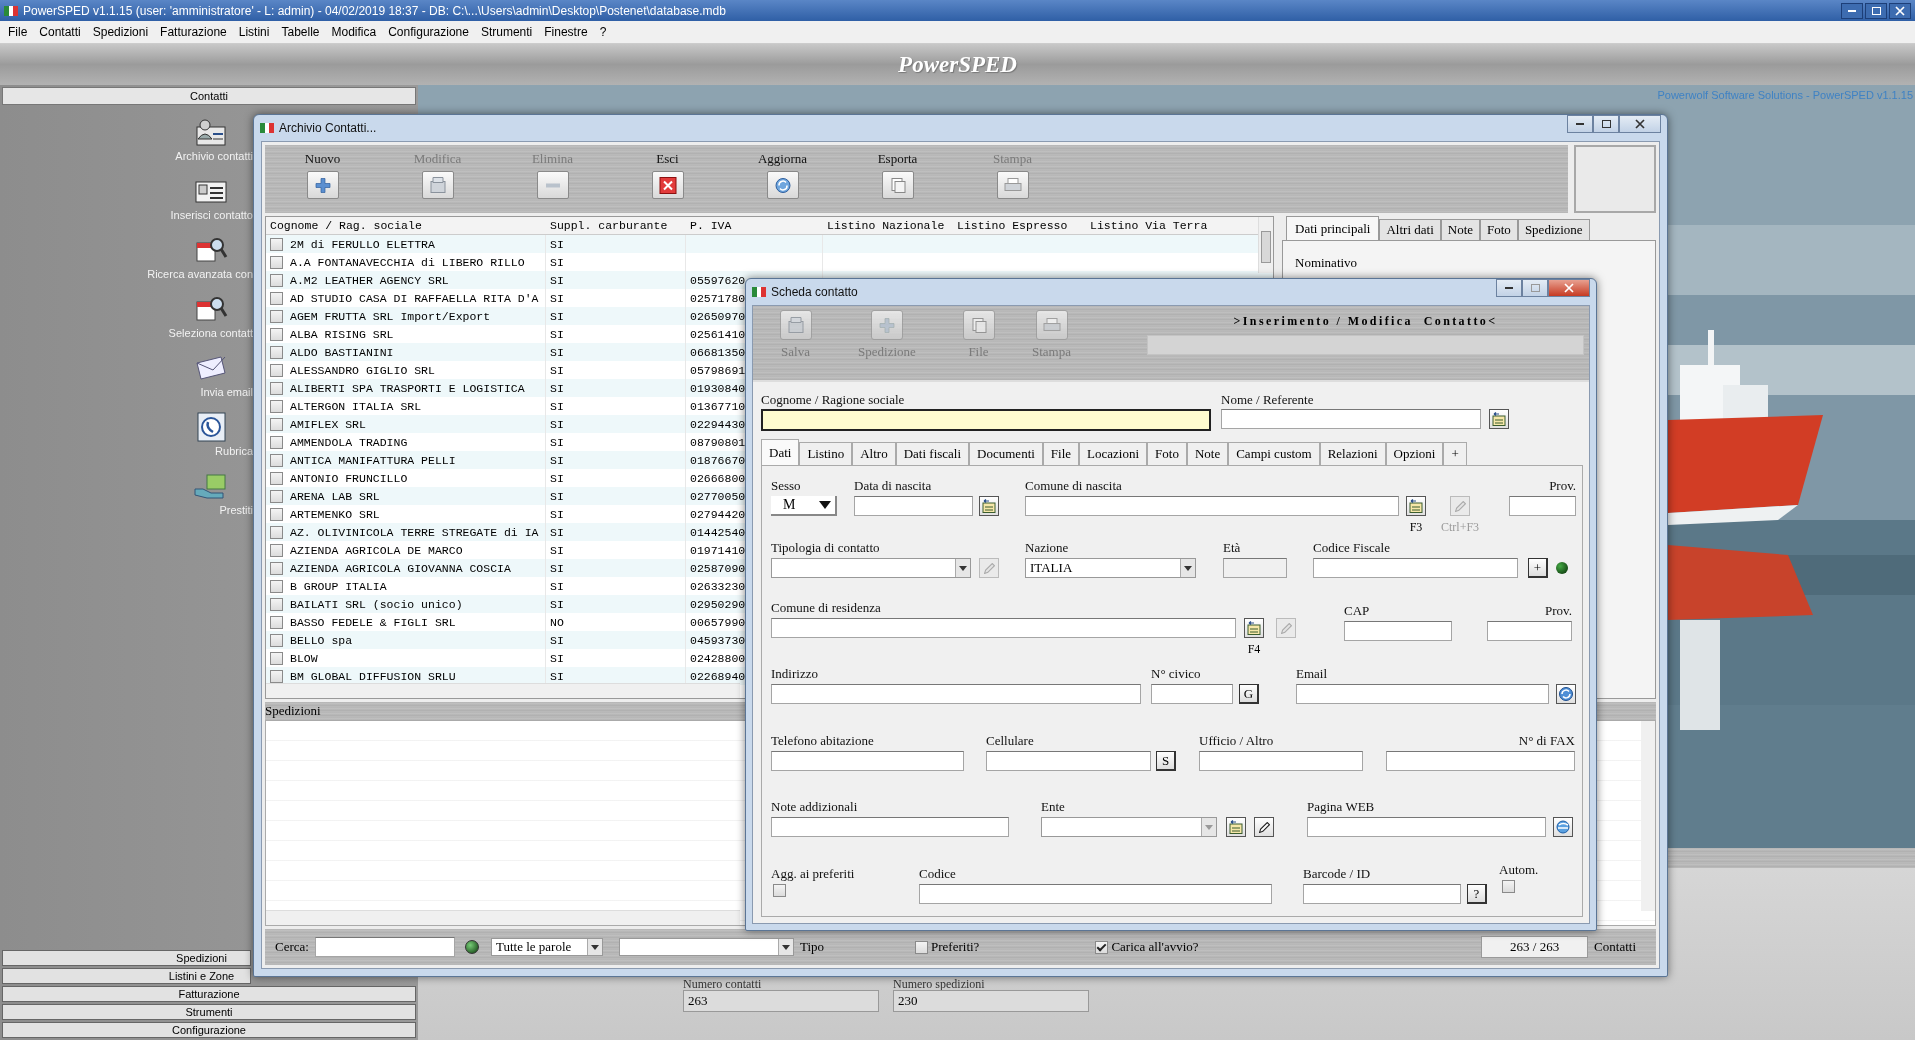 The height and width of the screenshot is (1040, 1915). I want to click on code-field, so click(1095, 894).